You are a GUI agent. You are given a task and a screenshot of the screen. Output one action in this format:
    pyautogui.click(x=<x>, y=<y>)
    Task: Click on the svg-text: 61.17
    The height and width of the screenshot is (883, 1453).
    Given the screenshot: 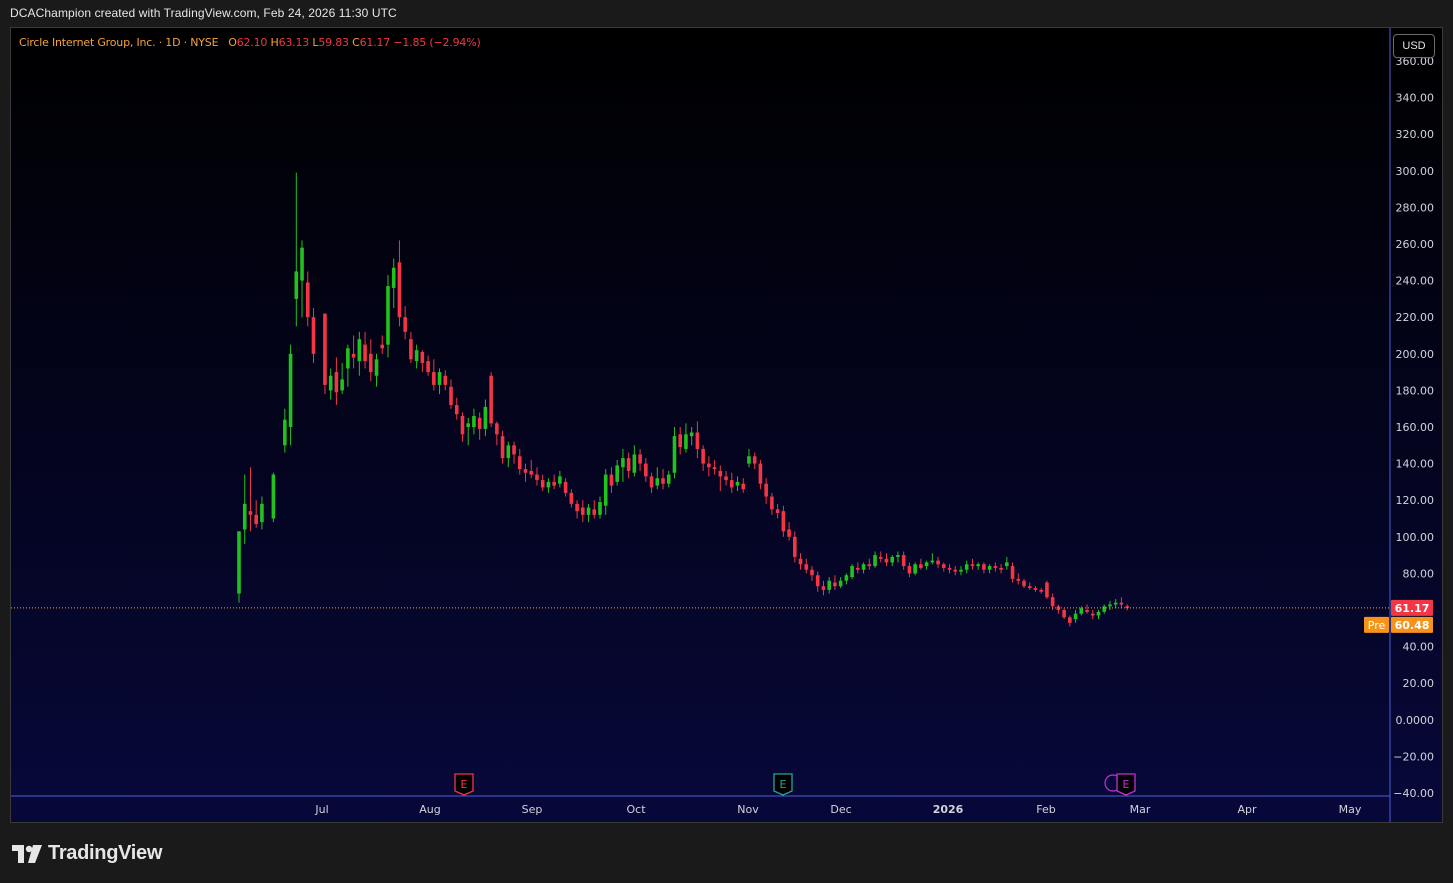 What is the action you would take?
    pyautogui.click(x=1412, y=608)
    